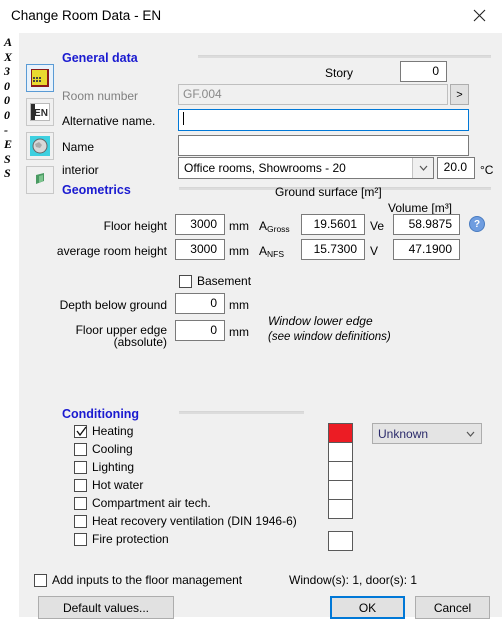 The width and height of the screenshot is (502, 619). Describe the element at coordinates (113, 431) in the screenshot. I see `heating-label: Heating` at that location.